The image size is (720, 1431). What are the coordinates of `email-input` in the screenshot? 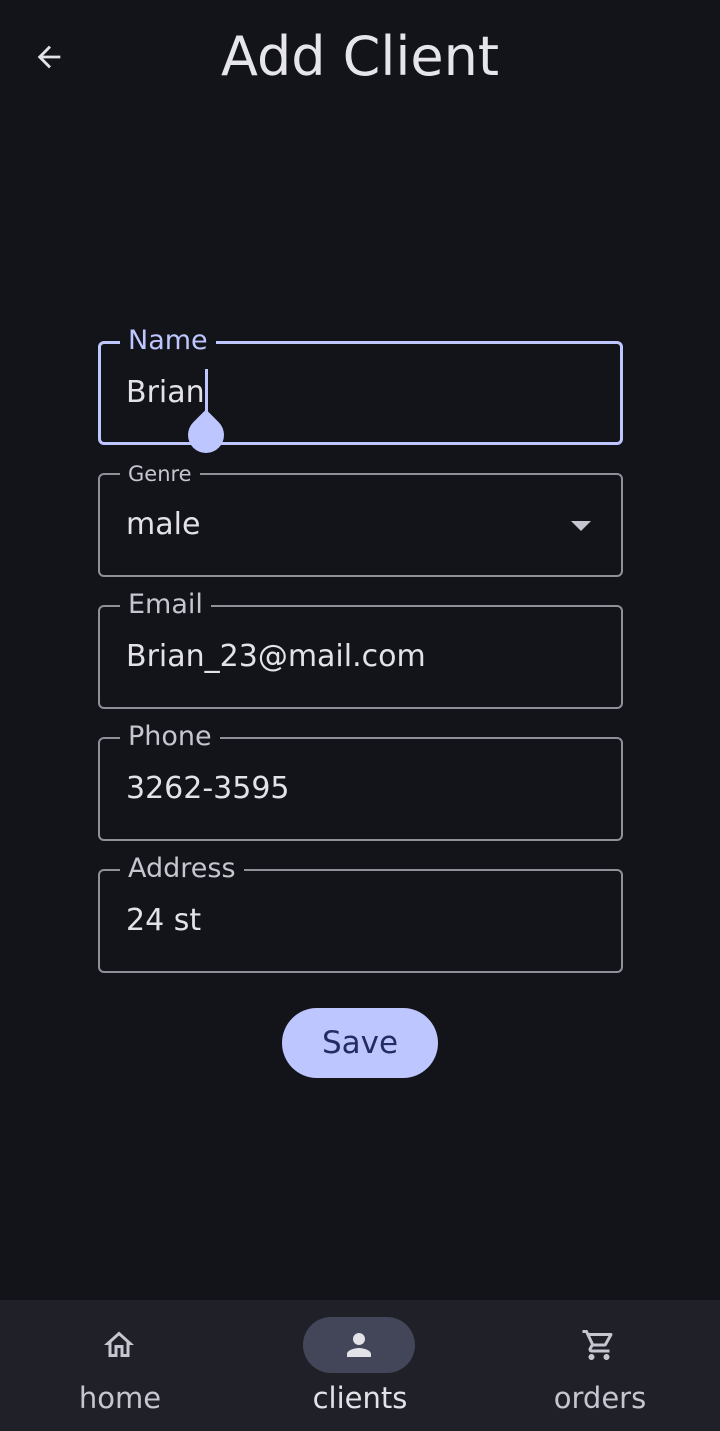 It's located at (356, 657).